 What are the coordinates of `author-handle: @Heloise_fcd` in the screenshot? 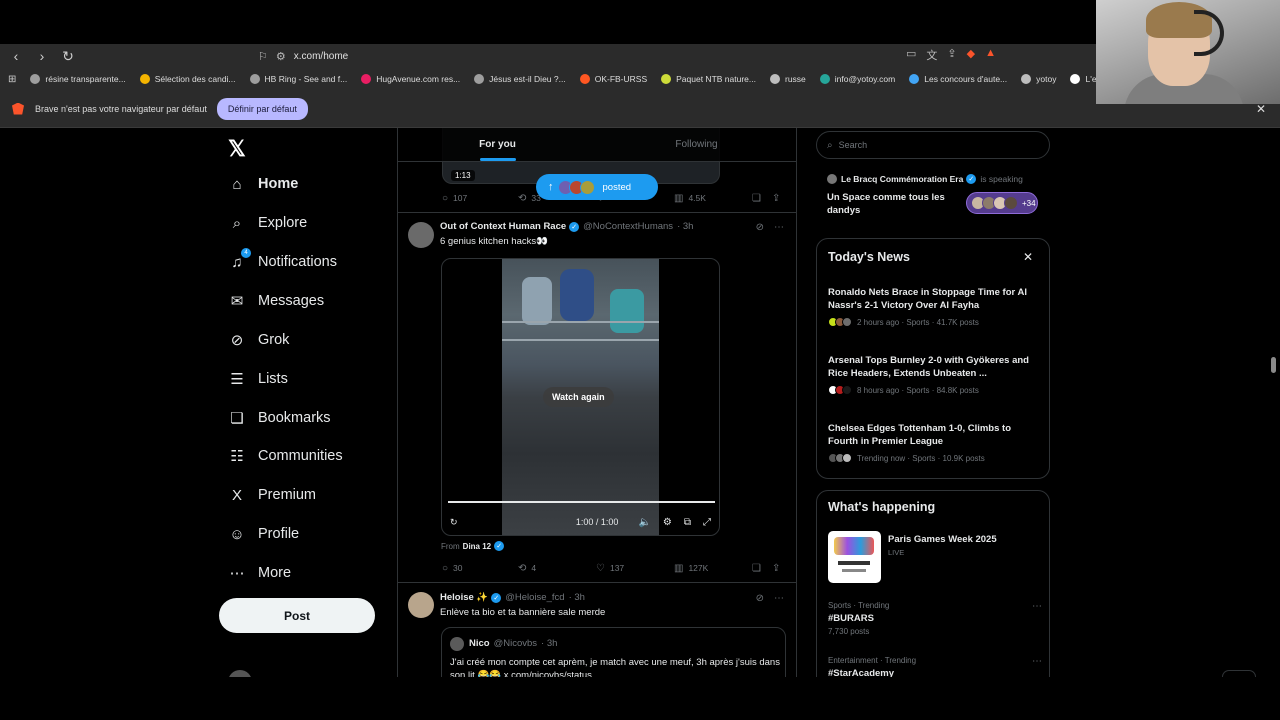 It's located at (534, 597).